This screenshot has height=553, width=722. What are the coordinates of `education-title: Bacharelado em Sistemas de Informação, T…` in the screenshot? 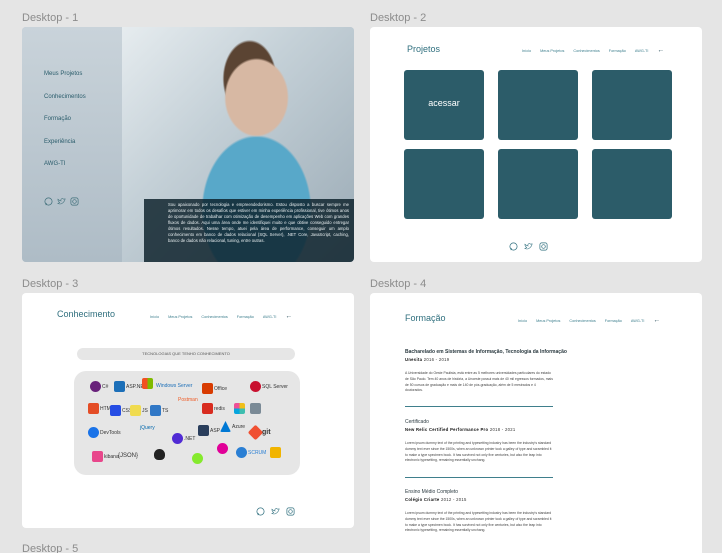 It's located at (486, 352).